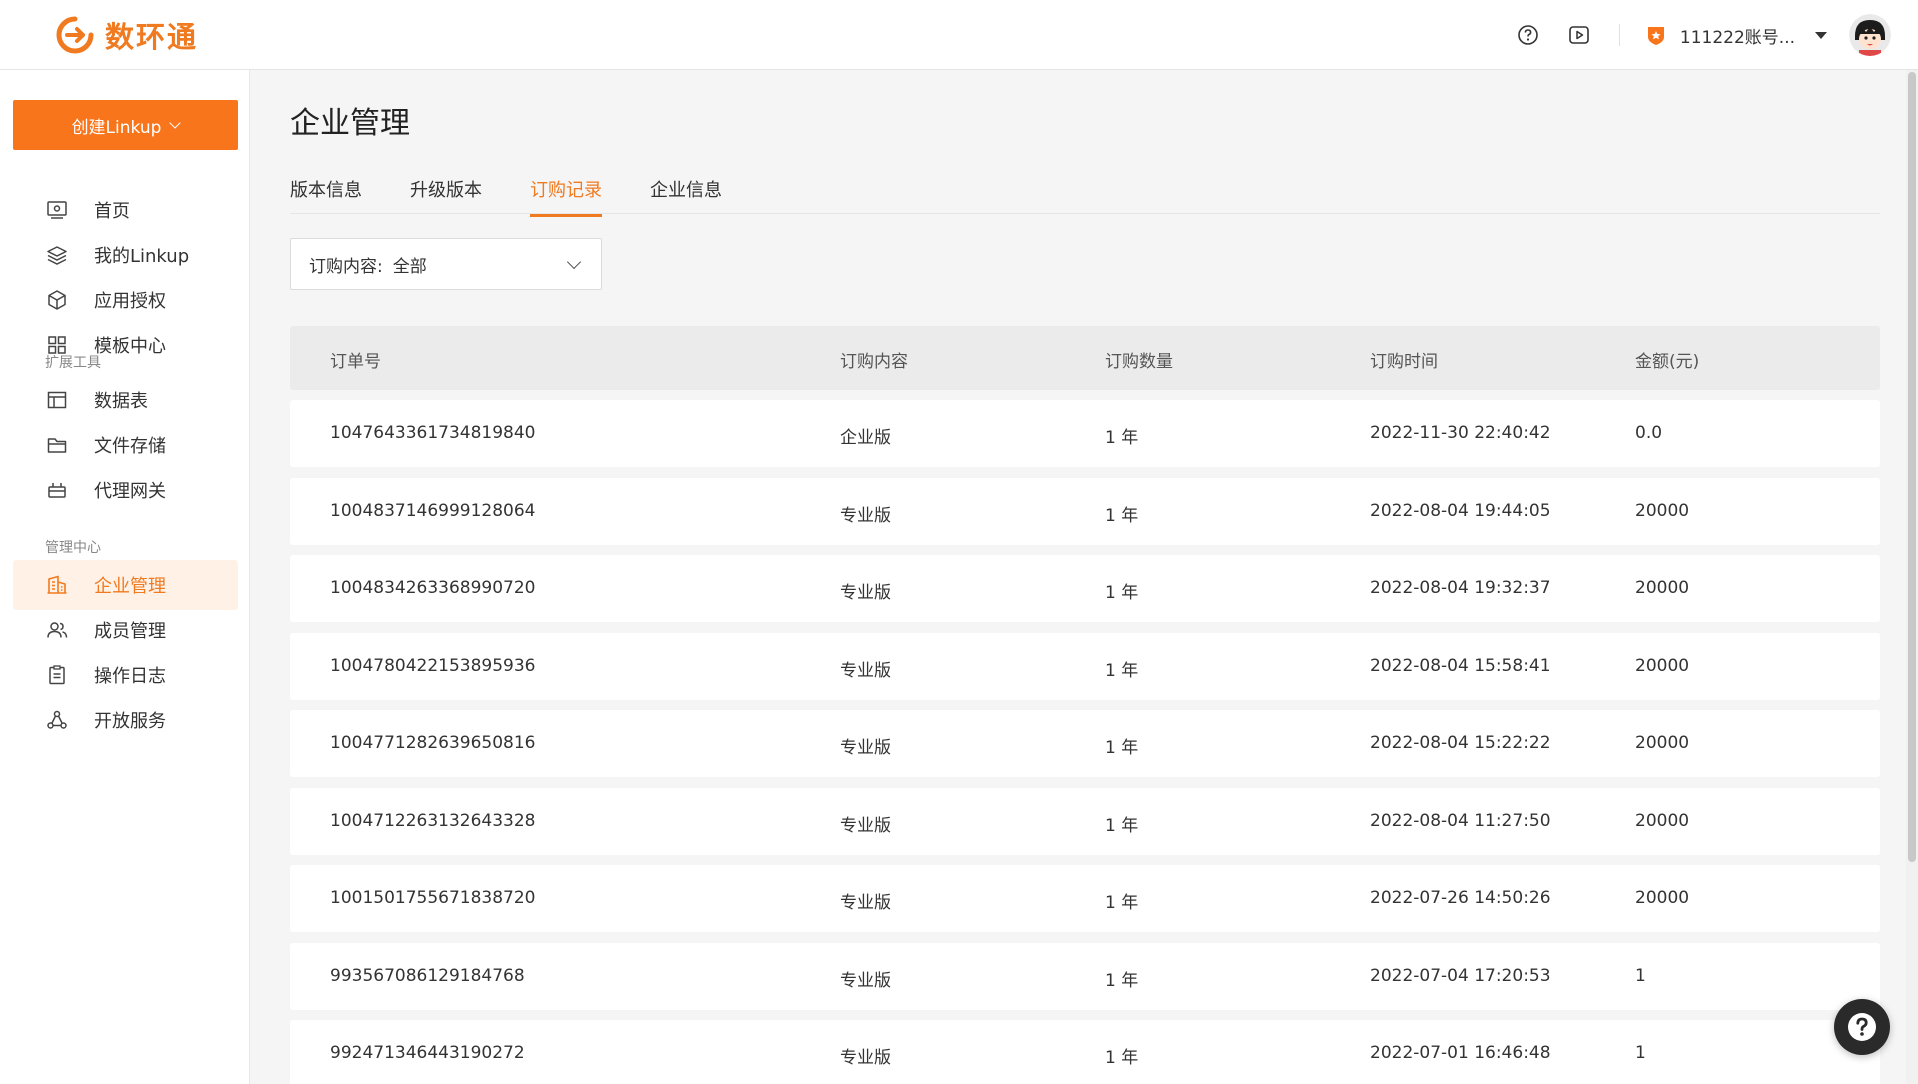  What do you see at coordinates (57, 675) in the screenshot?
I see `clipboard-icon` at bounding box center [57, 675].